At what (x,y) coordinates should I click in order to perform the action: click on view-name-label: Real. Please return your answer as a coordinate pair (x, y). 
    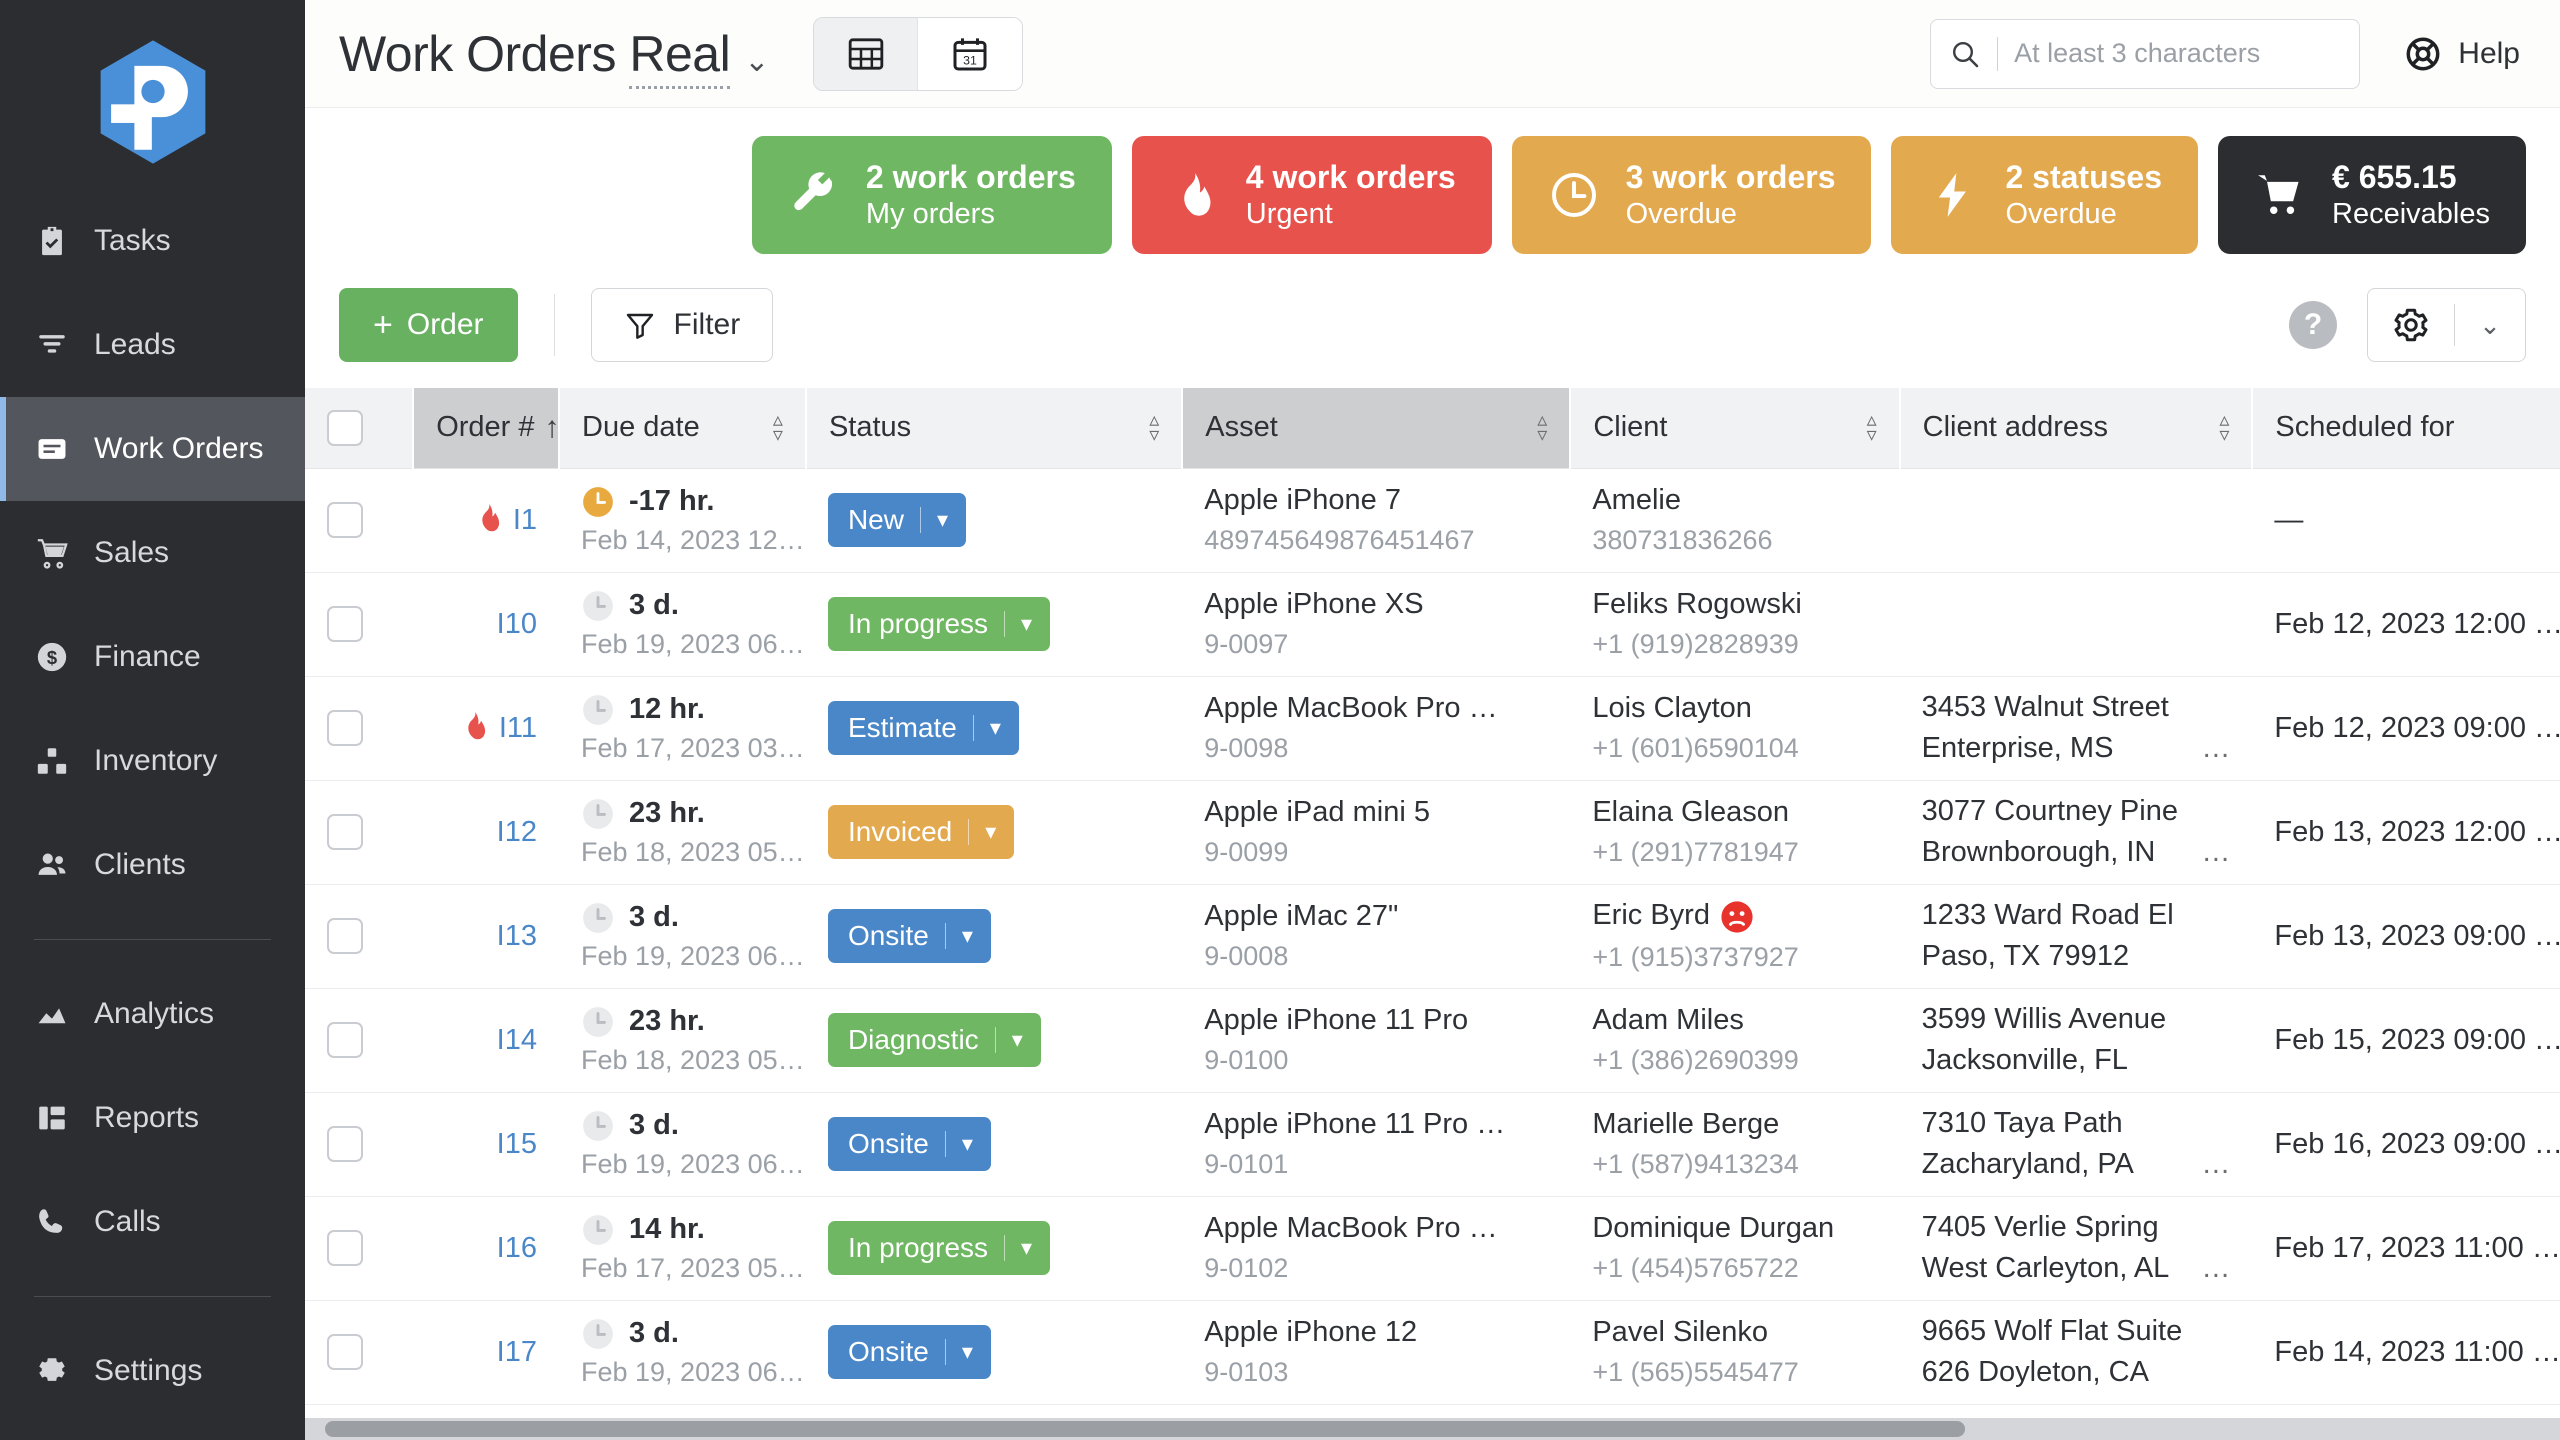
    Looking at the image, I should click on (680, 57).